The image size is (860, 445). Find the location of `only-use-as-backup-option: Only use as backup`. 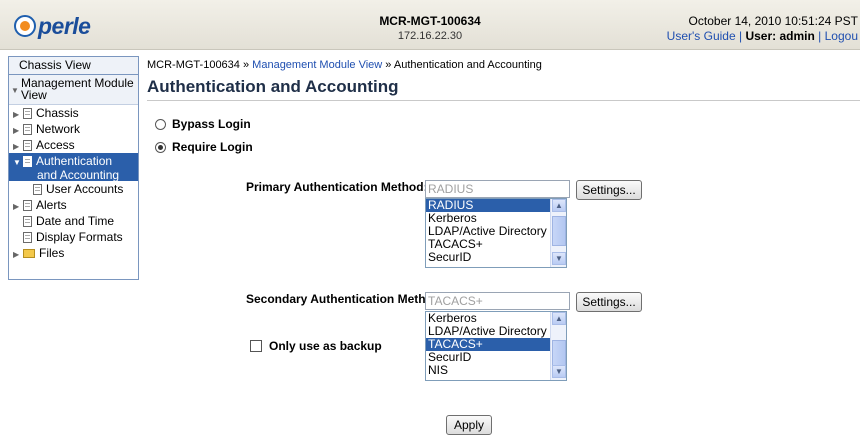

only-use-as-backup-option: Only use as backup is located at coordinates (316, 346).